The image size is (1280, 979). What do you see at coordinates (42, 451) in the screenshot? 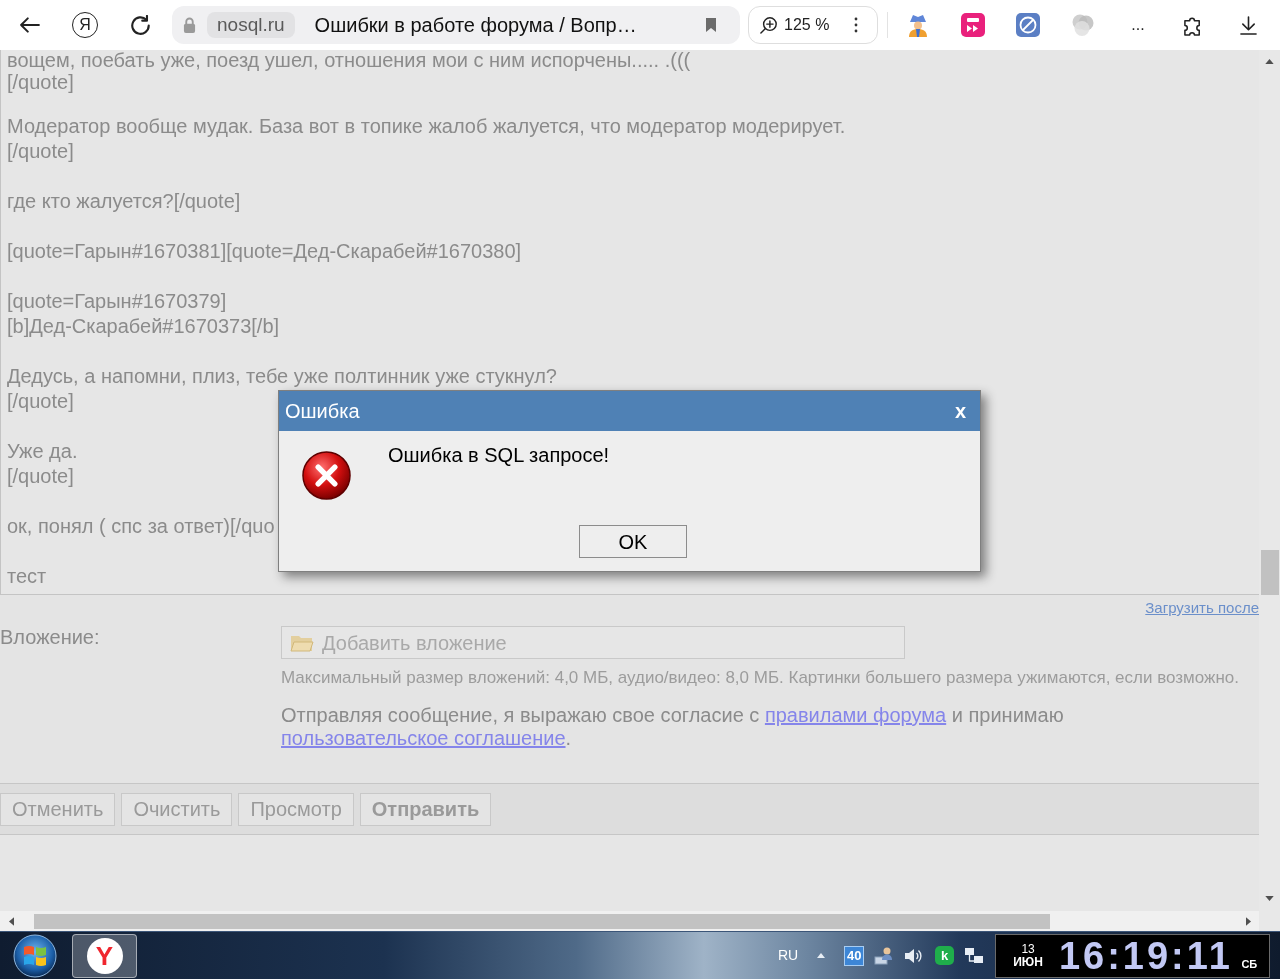
I see `message-line: Уже да.` at bounding box center [42, 451].